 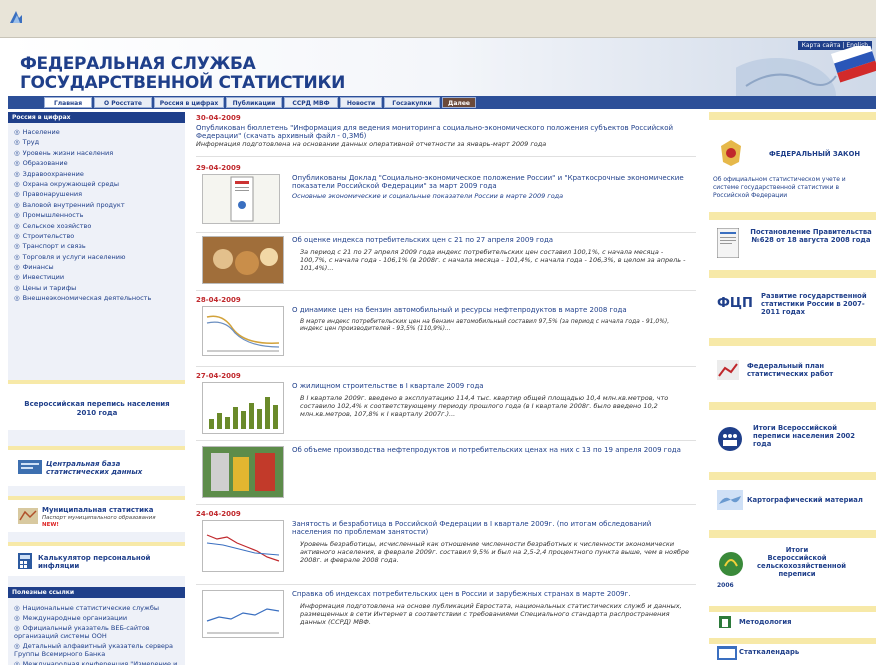 I want to click on report-cover-image, so click(x=241, y=199).